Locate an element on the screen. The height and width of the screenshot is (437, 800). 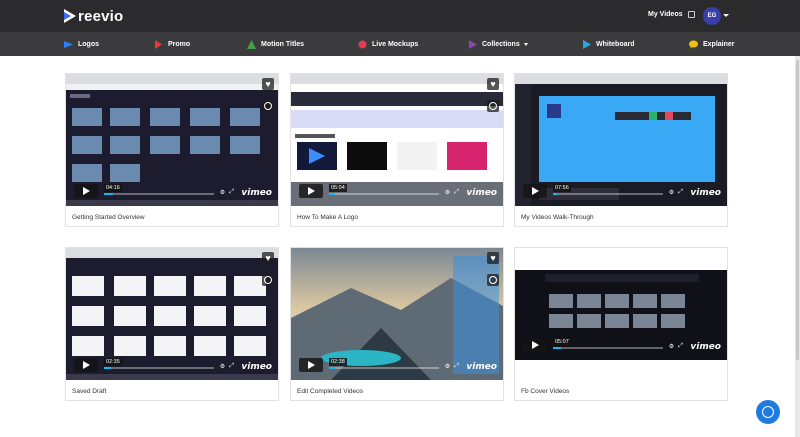
timecode: 02:38 is located at coordinates (338, 362).